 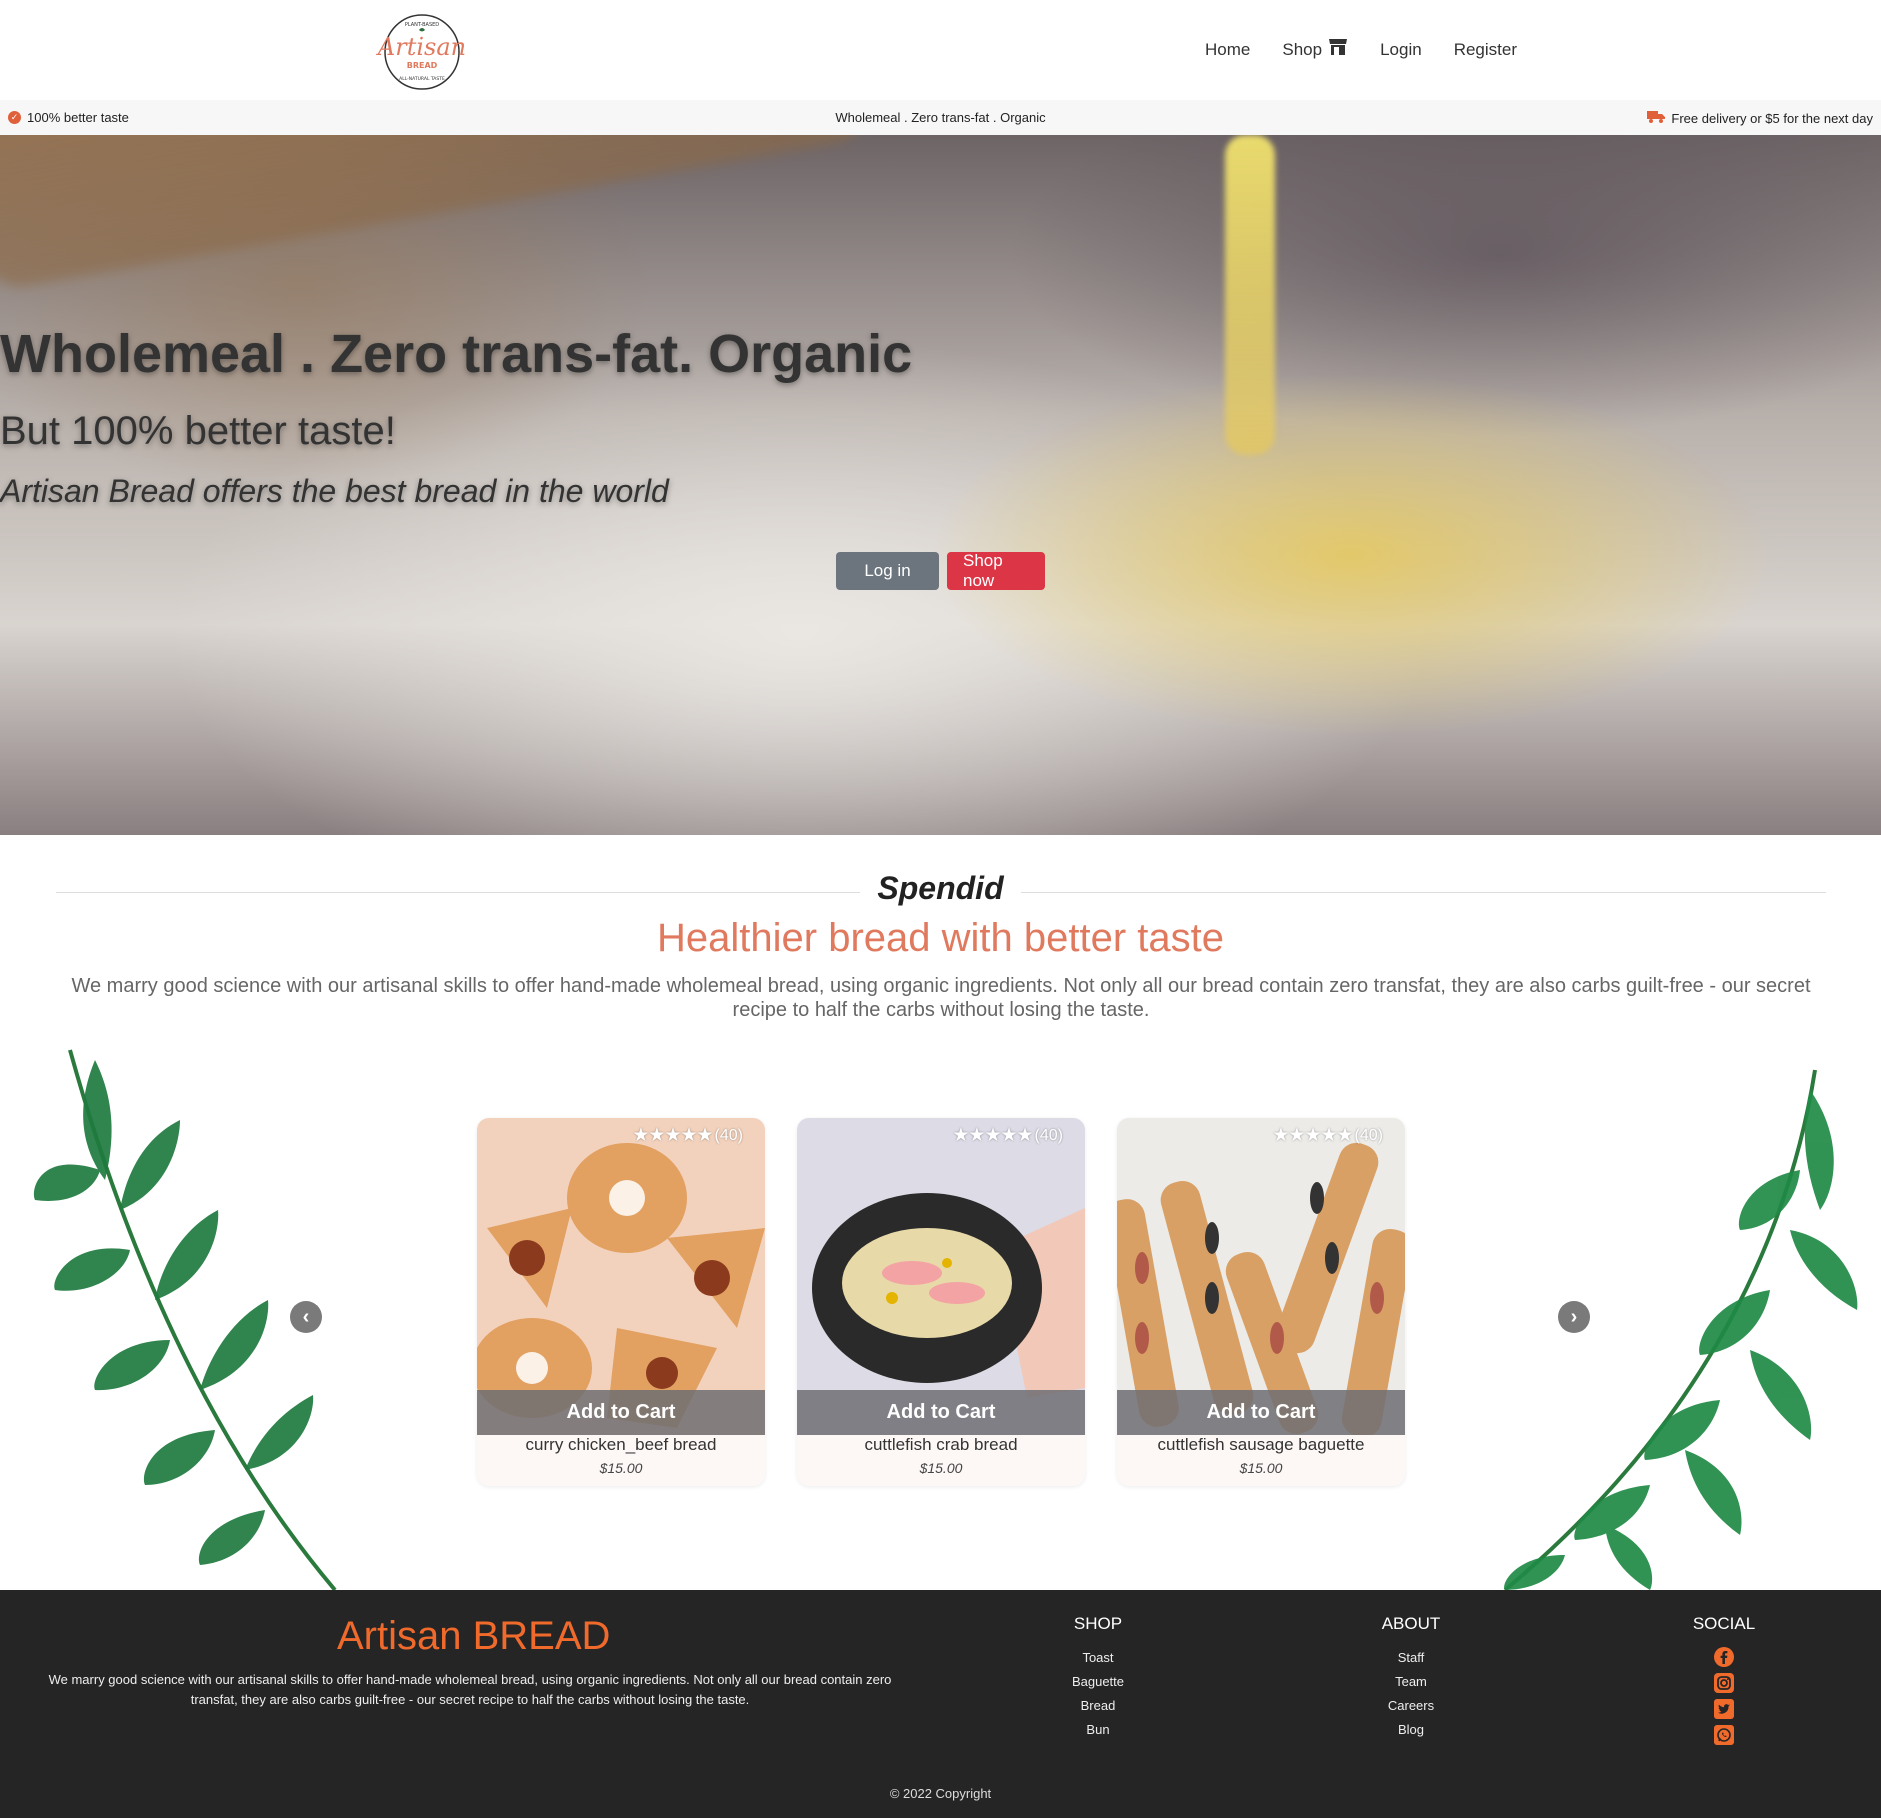 What do you see at coordinates (1411, 1706) in the screenshot?
I see `footer-link-careers: Careers` at bounding box center [1411, 1706].